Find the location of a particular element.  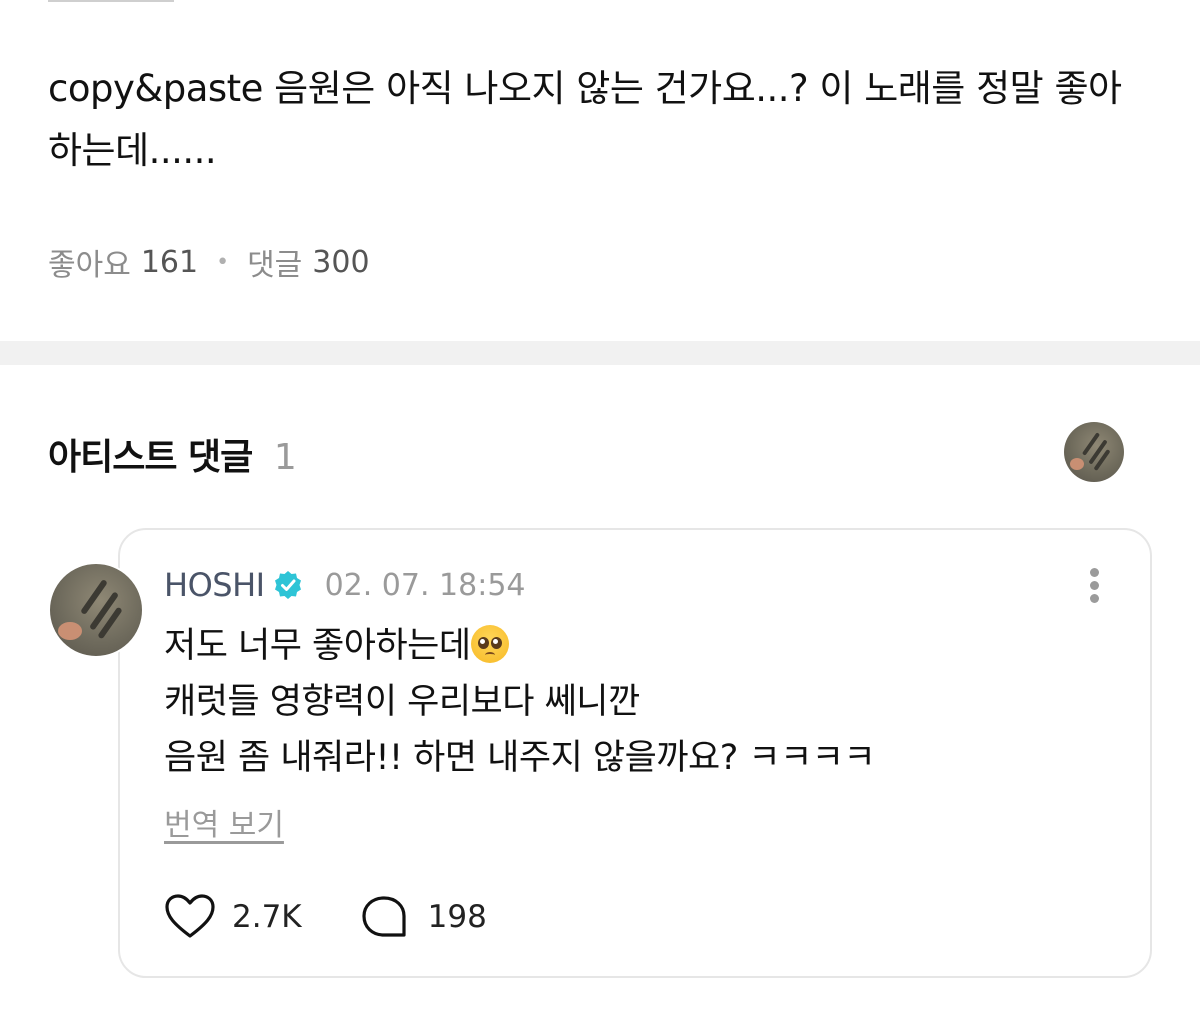

comment-author: HOSHI is located at coordinates (214, 585).